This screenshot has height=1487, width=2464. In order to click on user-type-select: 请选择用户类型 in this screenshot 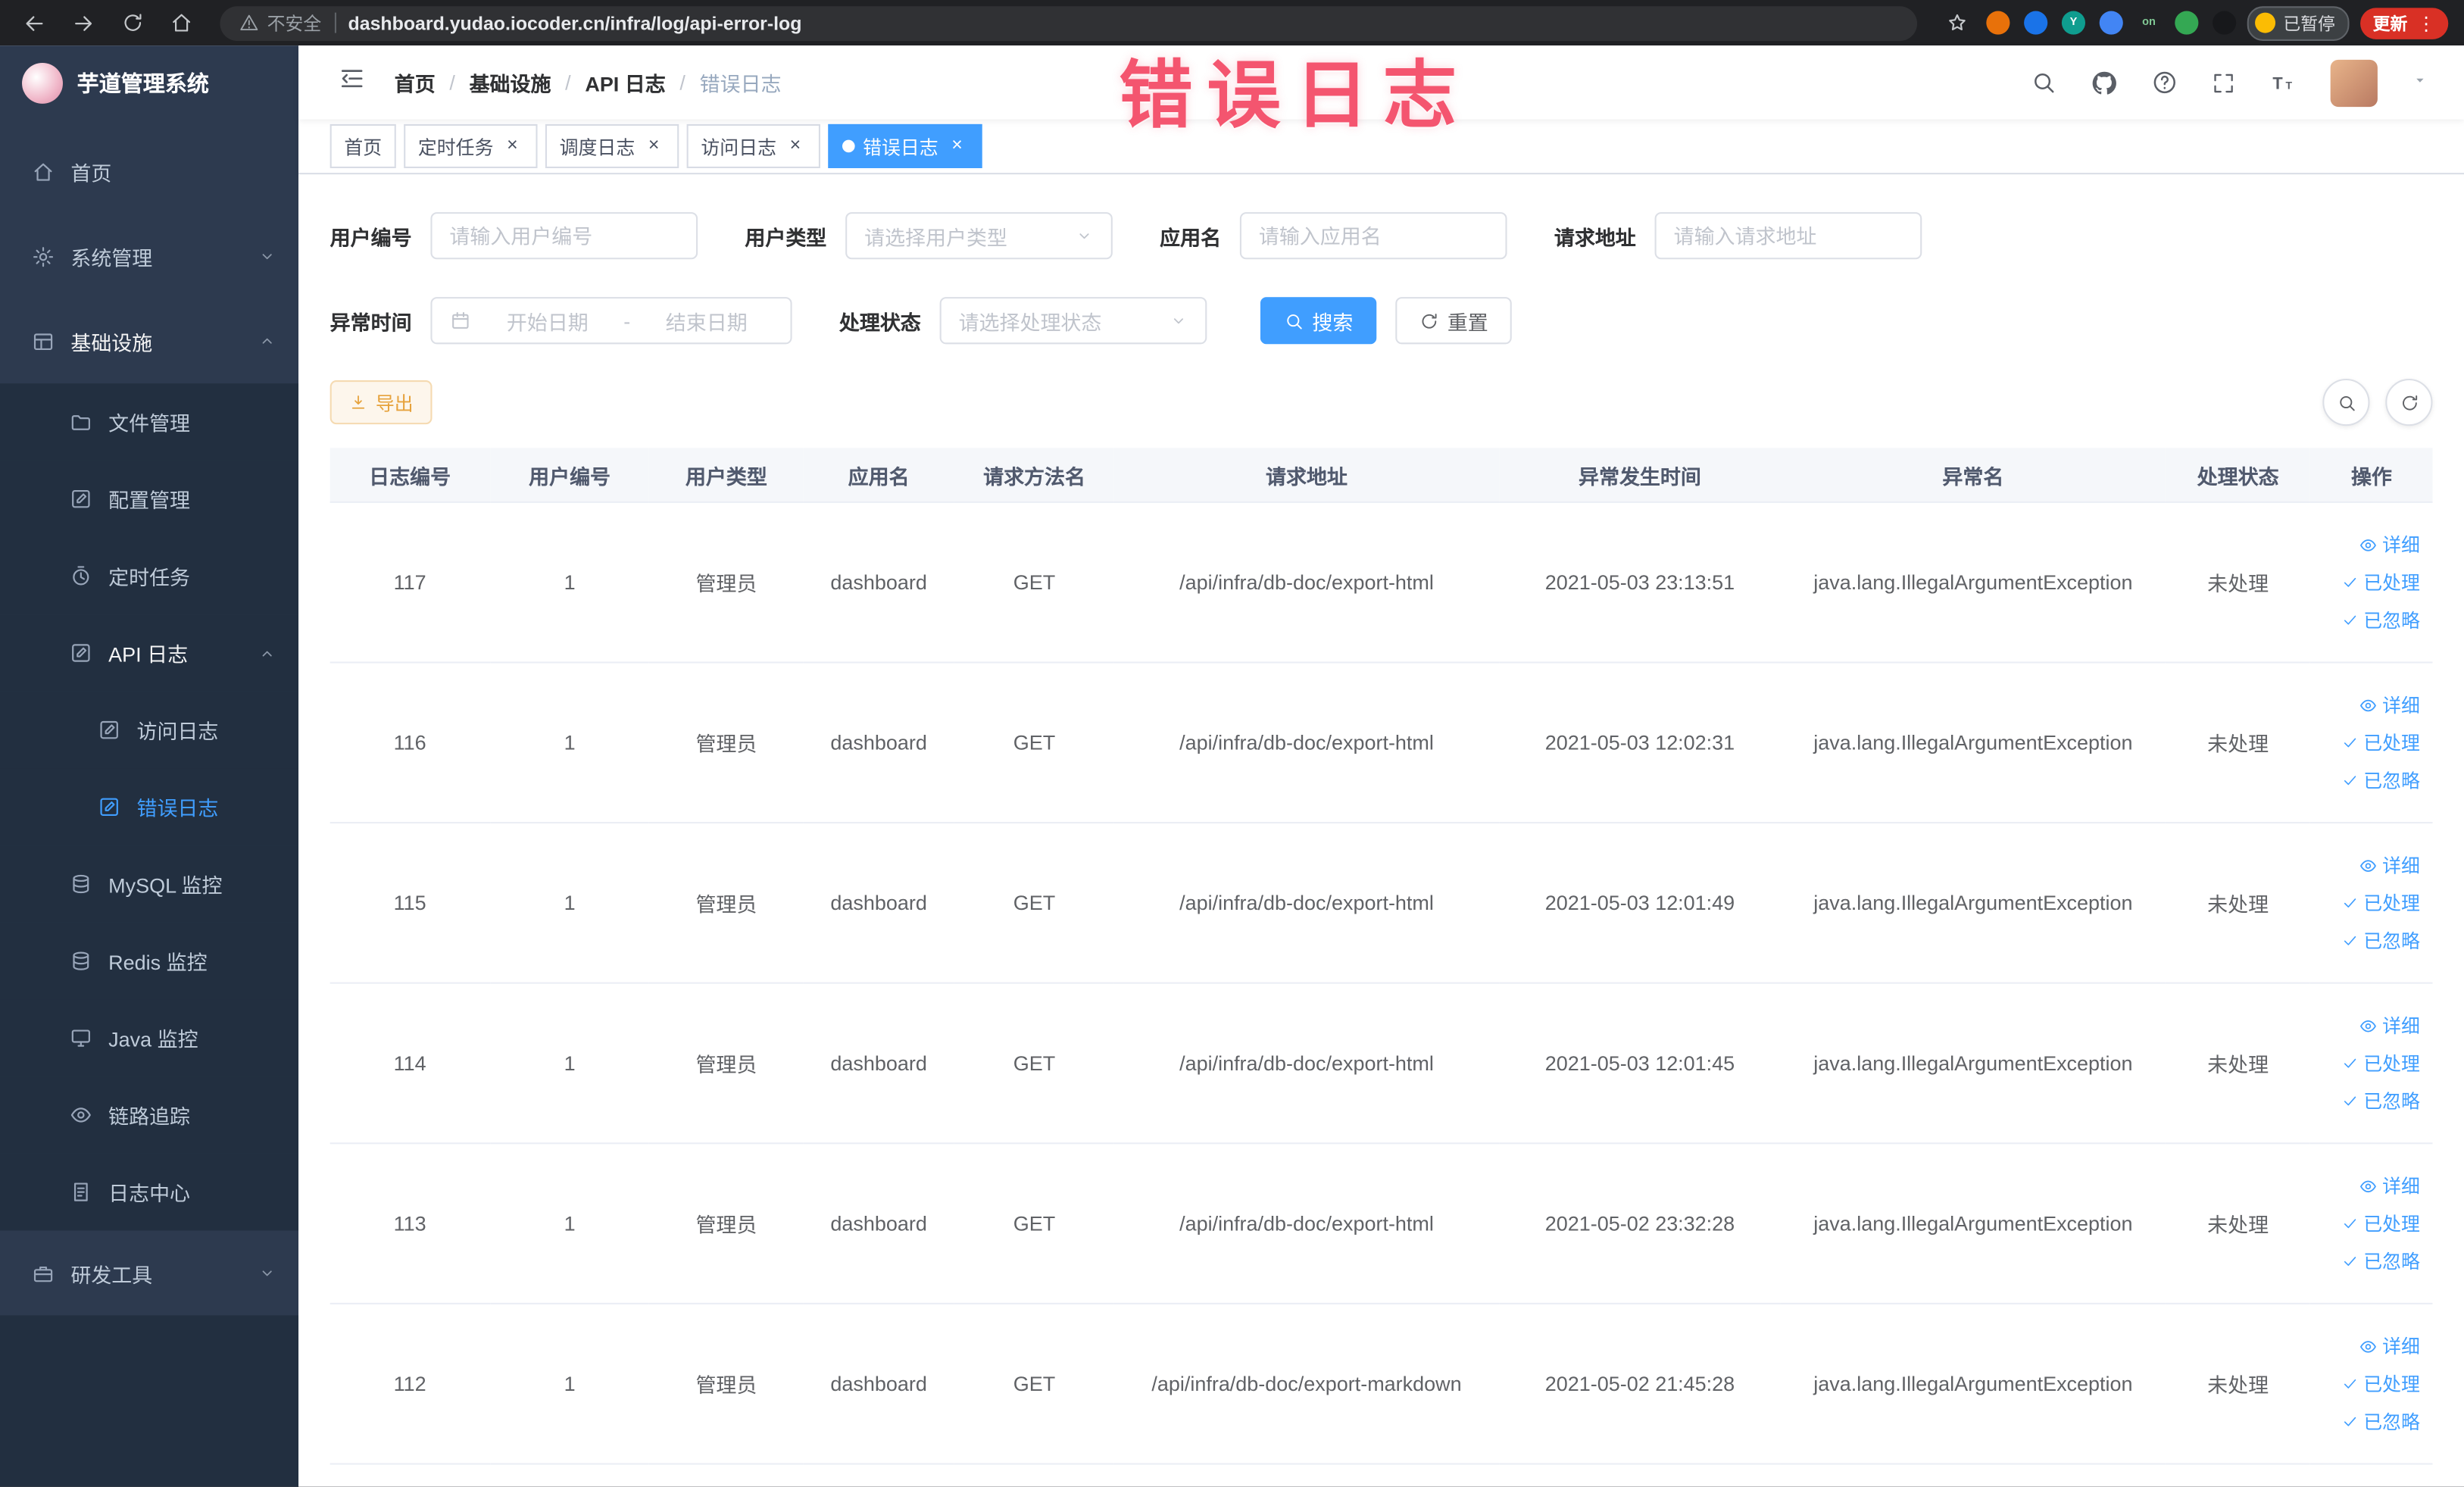, I will do `click(979, 236)`.